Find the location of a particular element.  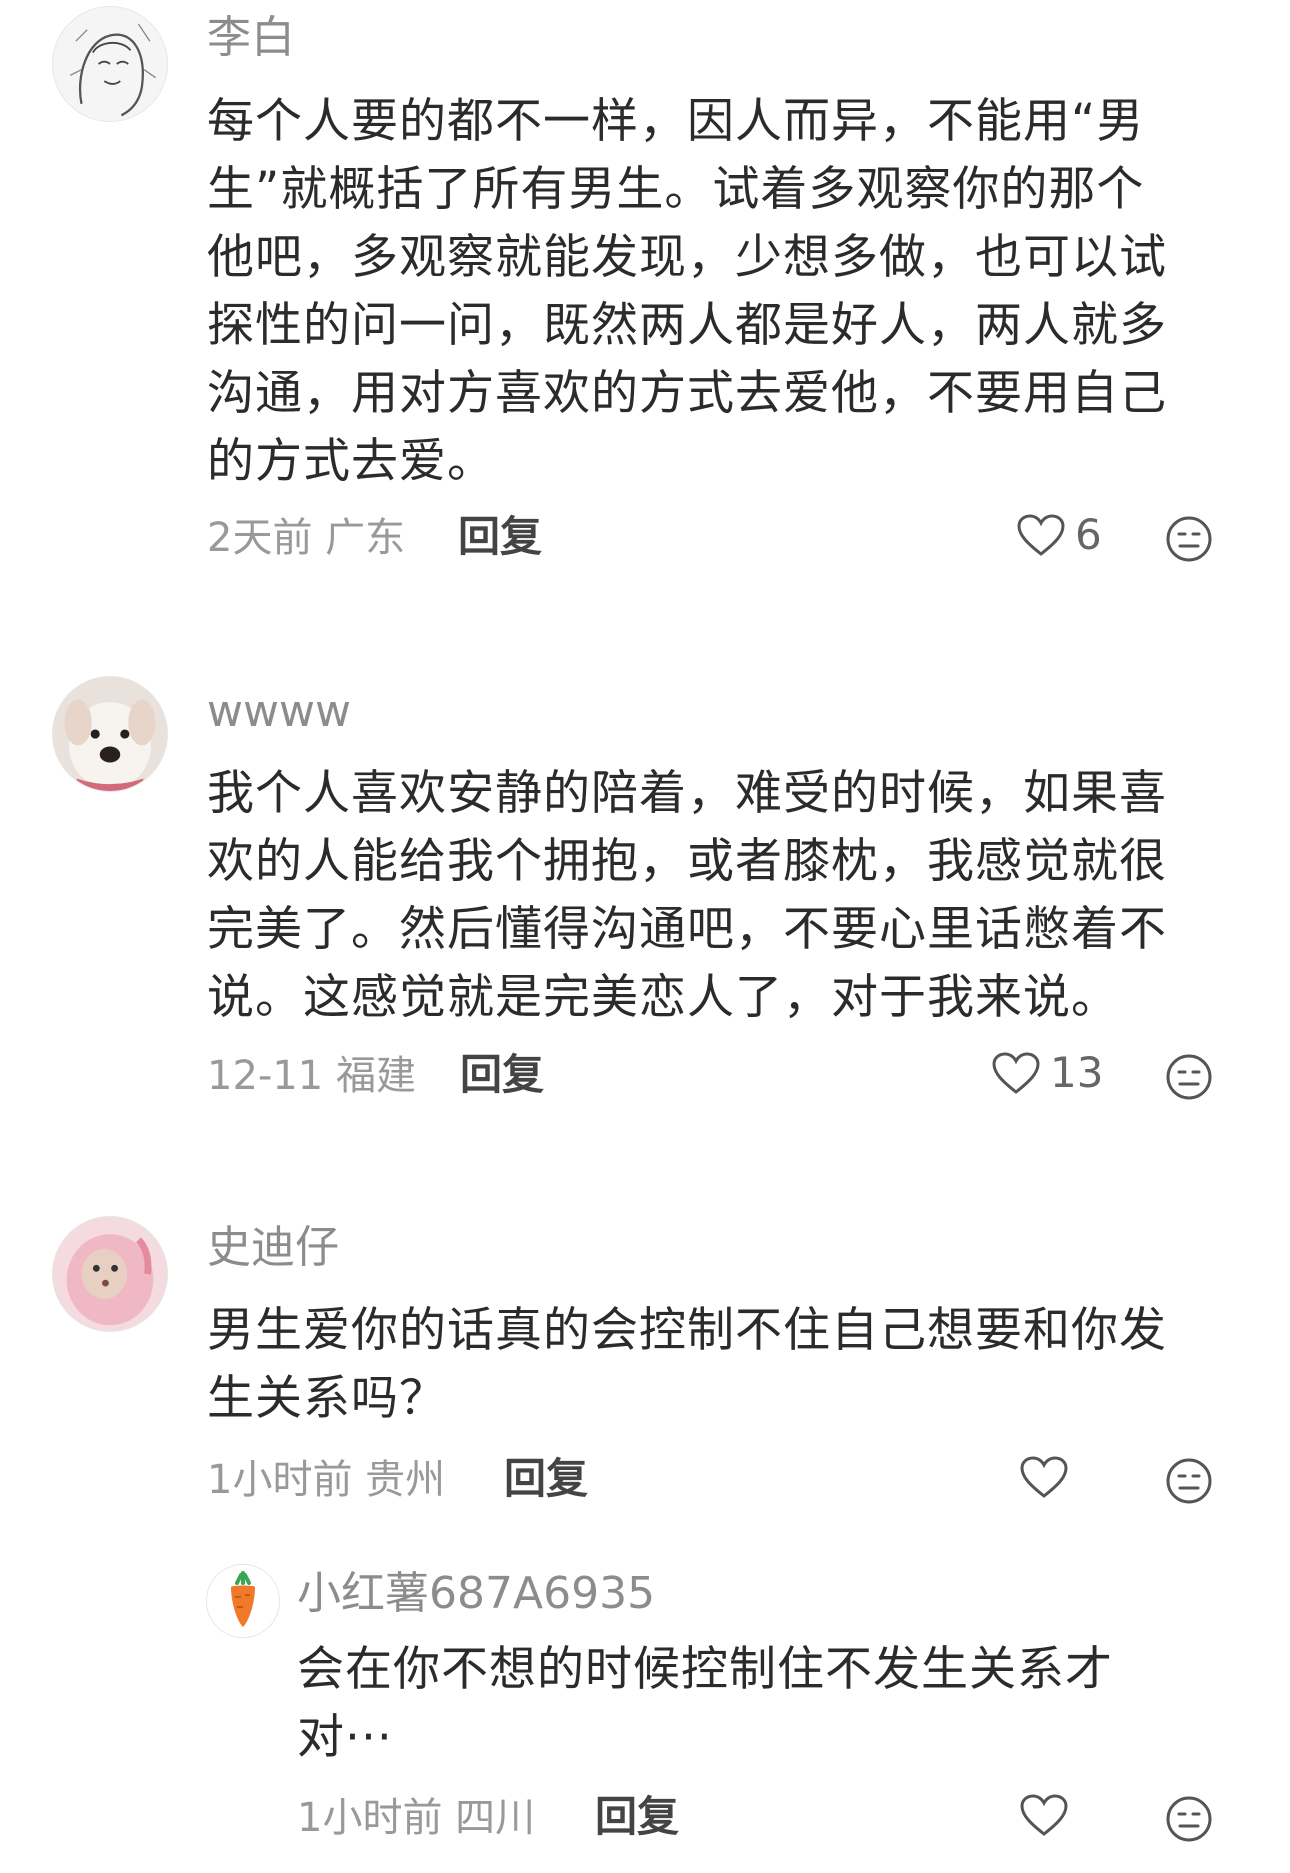

reply-text: 会在你不想的时候控制住不发生关系才 对··· is located at coordinates (747, 1704).